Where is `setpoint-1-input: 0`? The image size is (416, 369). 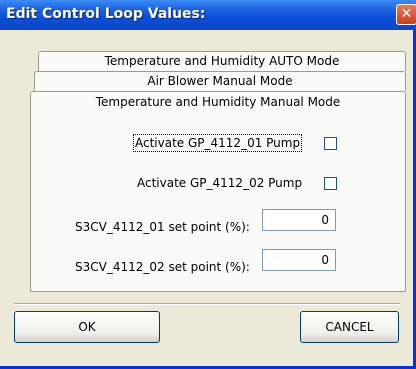 setpoint-1-input: 0 is located at coordinates (299, 220).